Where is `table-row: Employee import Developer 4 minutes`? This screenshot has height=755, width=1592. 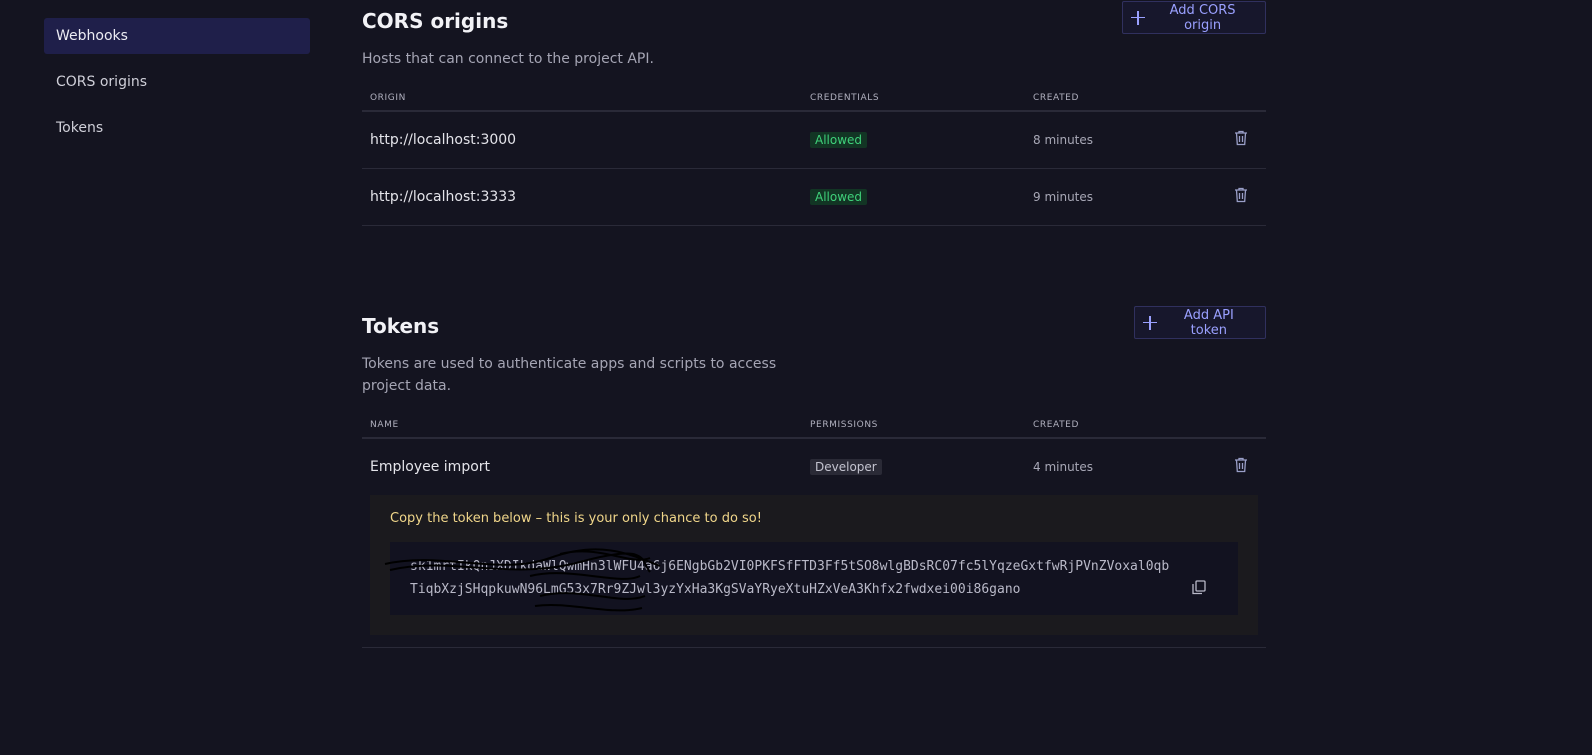
table-row: Employee import Developer 4 minutes is located at coordinates (814, 466).